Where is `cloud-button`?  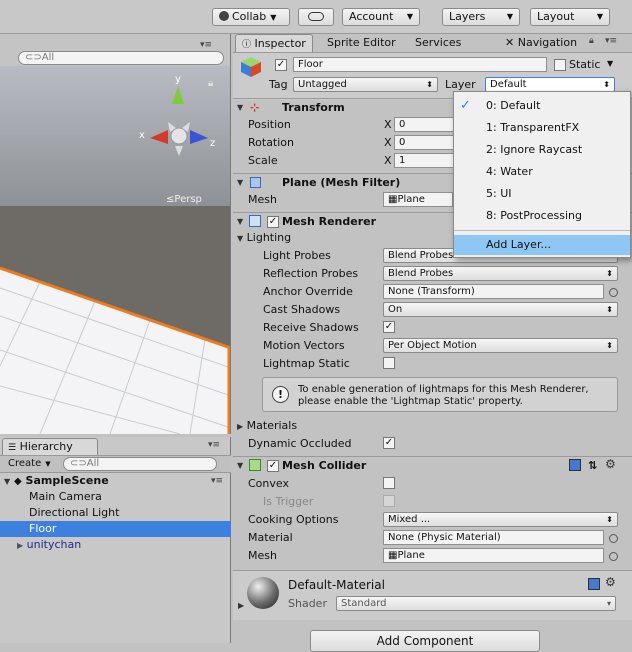
cloud-button is located at coordinates (316, 17).